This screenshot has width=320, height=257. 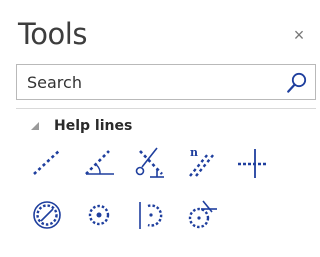 I want to click on divider, so click(x=166, y=108).